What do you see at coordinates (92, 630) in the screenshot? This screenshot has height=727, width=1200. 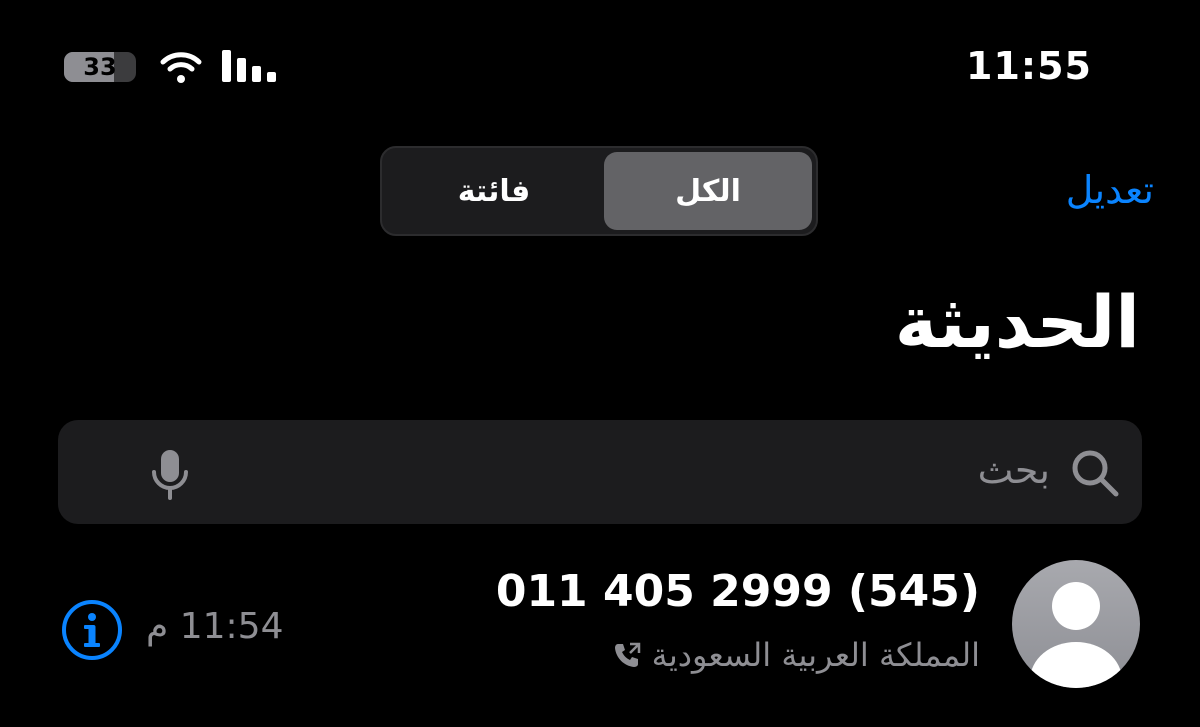 I see `info-icon` at bounding box center [92, 630].